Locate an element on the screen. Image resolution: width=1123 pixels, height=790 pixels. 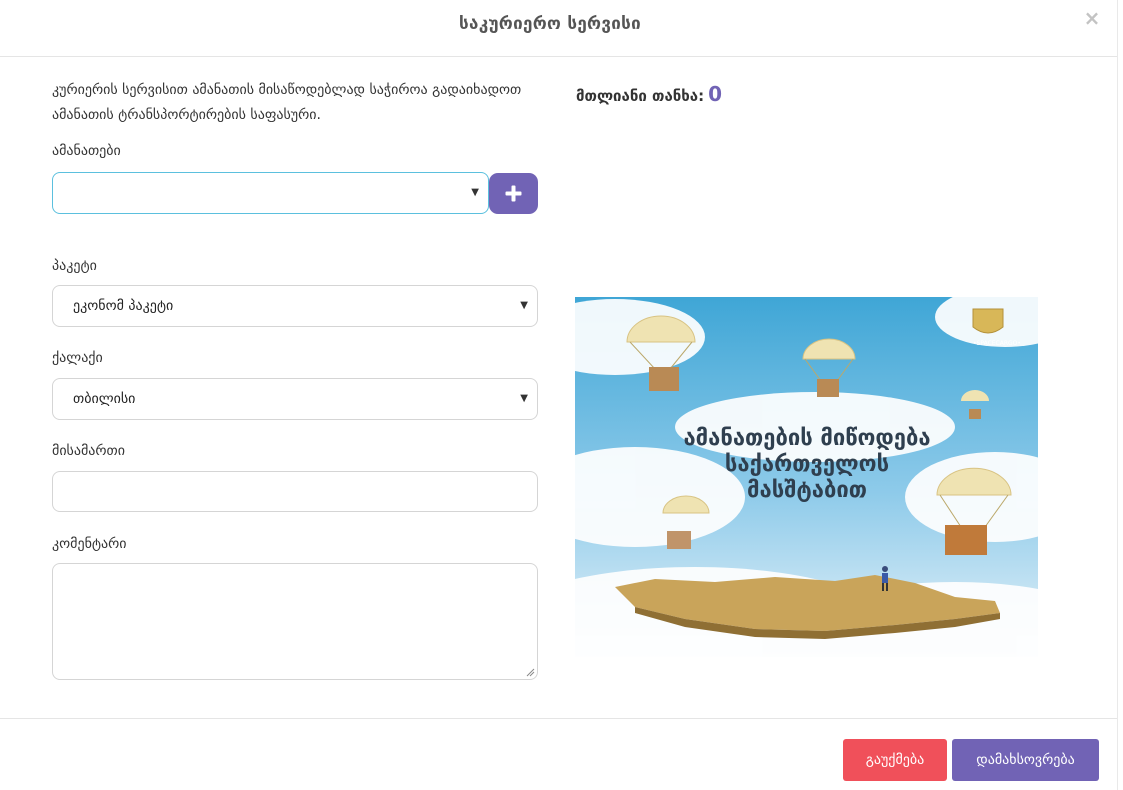
package-select: ეკონომ პაკეტი ▼ is located at coordinates (295, 306).